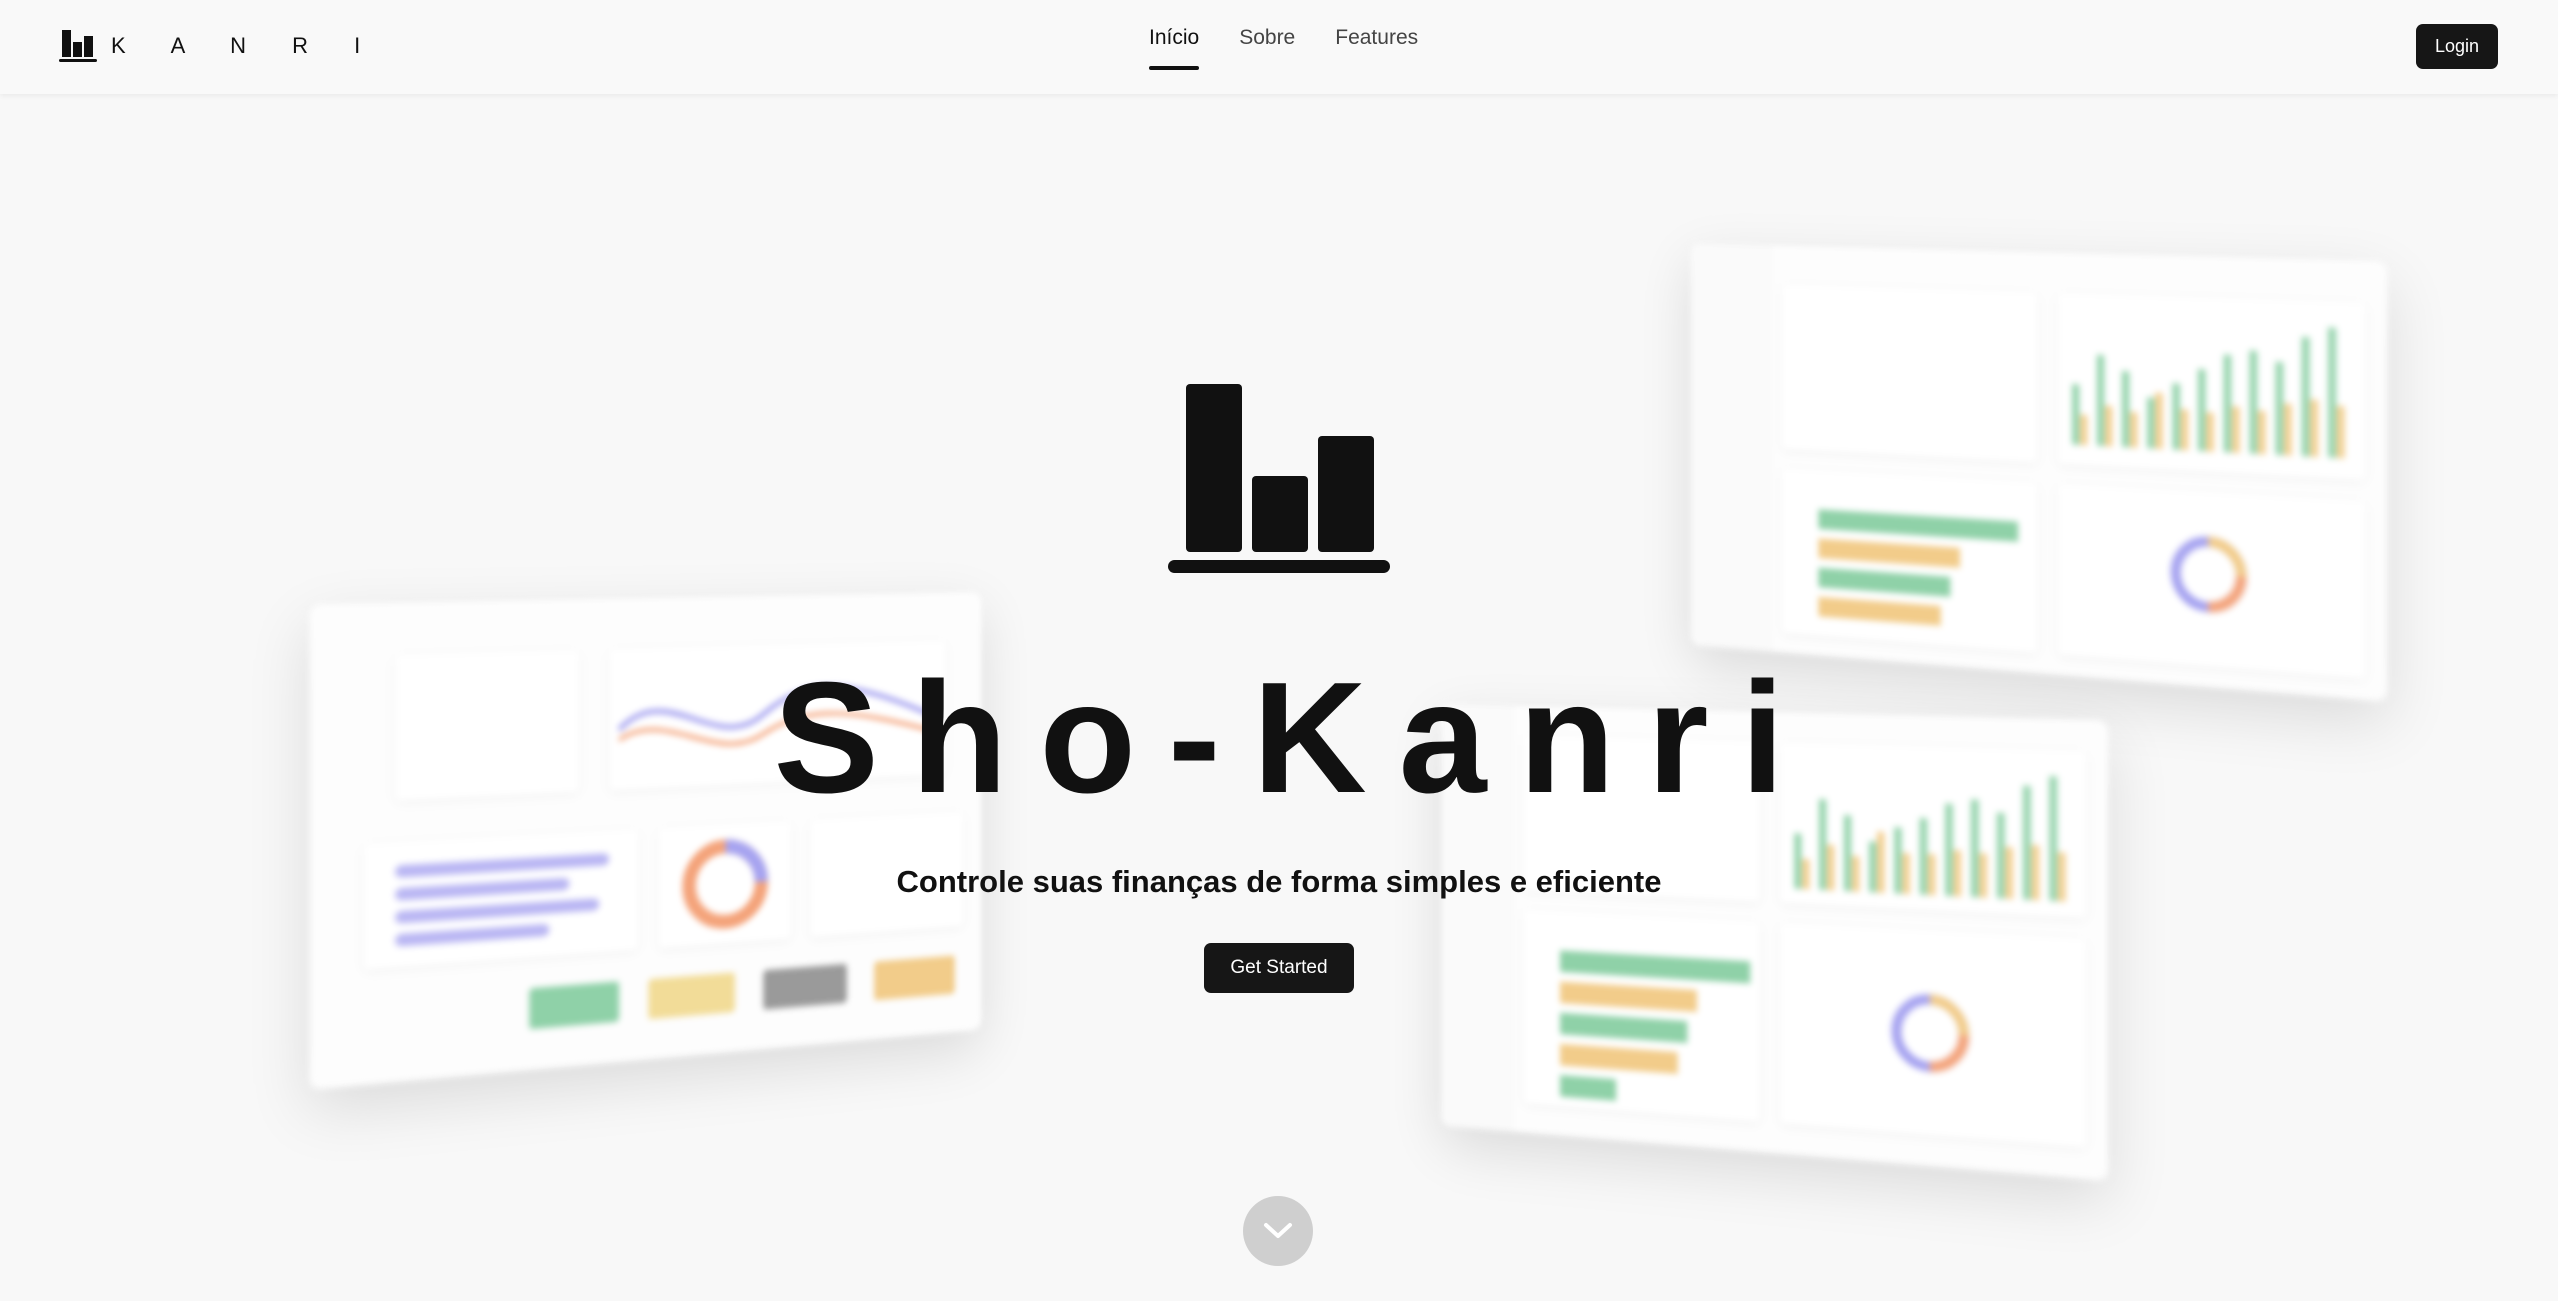 This screenshot has height=1301, width=2558. I want to click on nav-link-inicio: Início, so click(1174, 48).